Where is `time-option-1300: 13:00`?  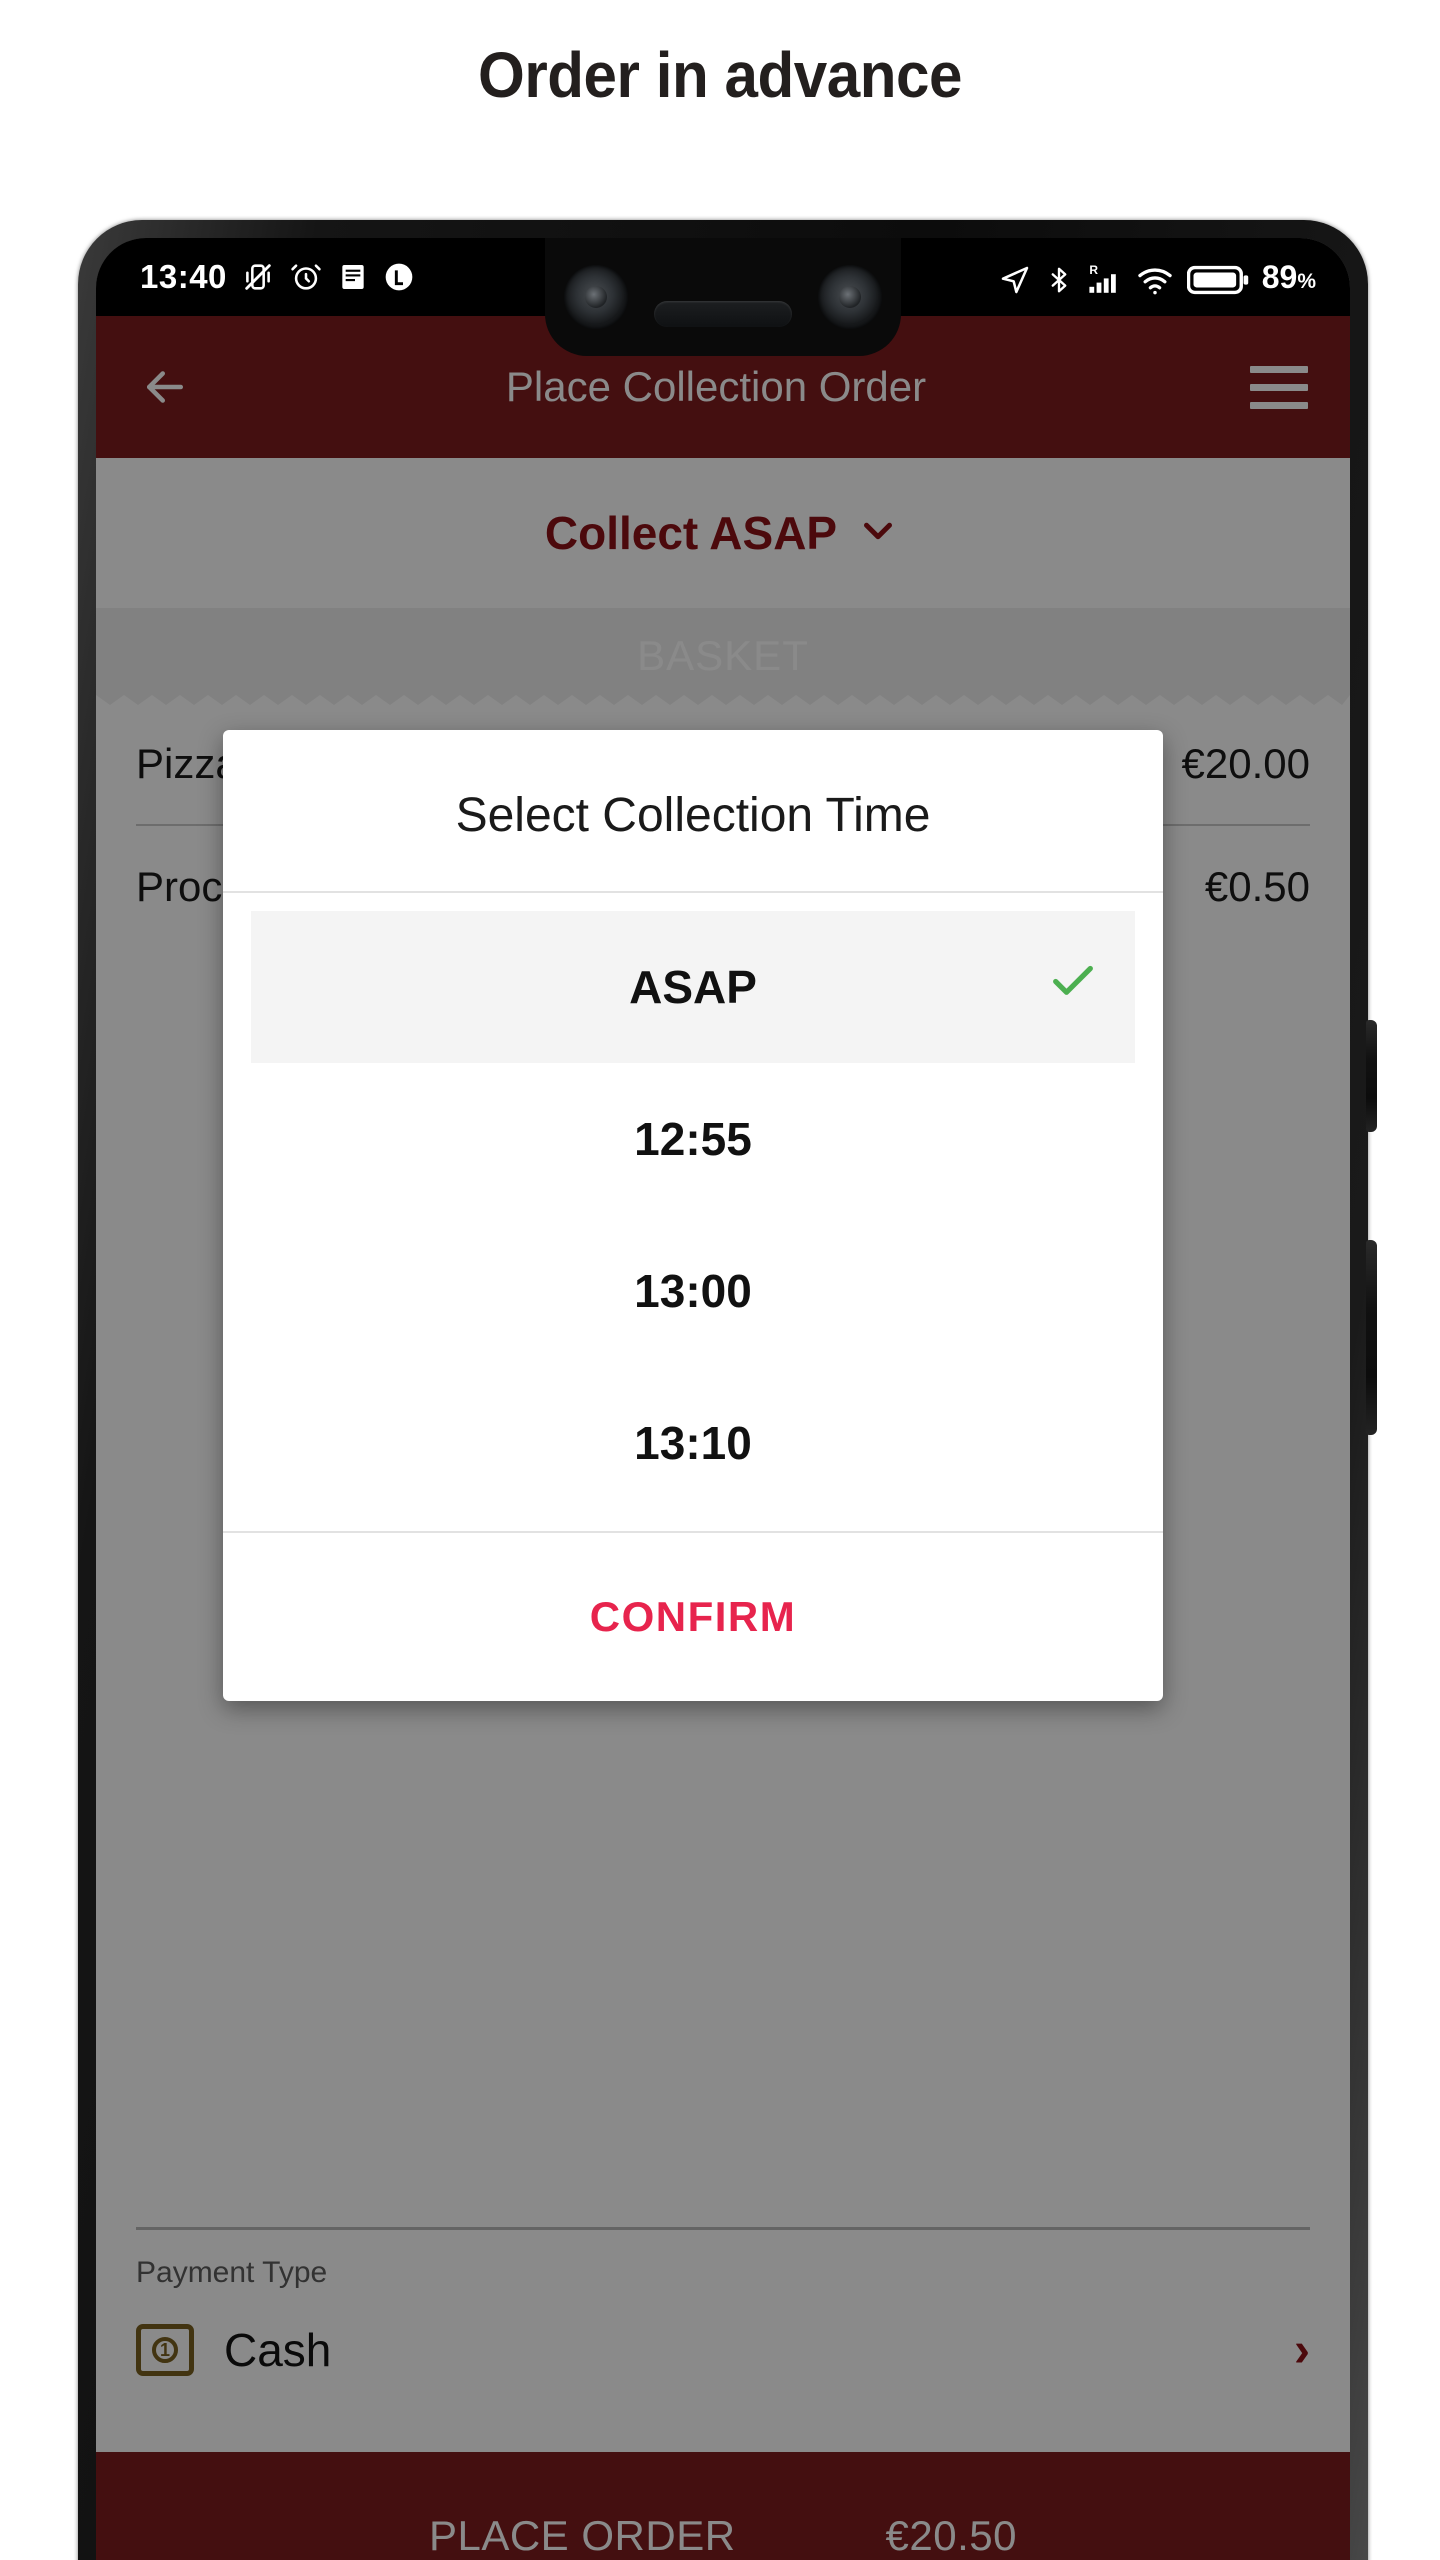
time-option-1300: 13:00 is located at coordinates (693, 1291).